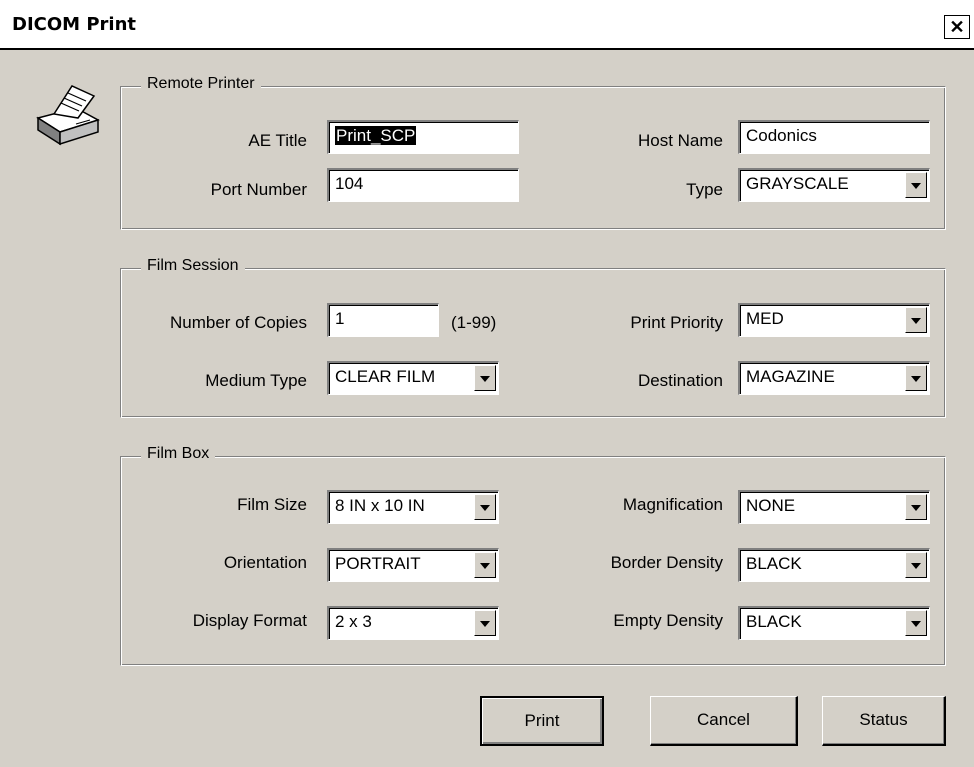 Image resolution: width=974 pixels, height=767 pixels. I want to click on film-size-value: 8 IN x 10 IN, so click(380, 505).